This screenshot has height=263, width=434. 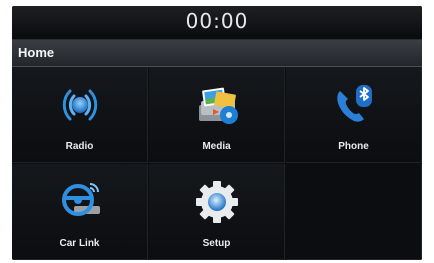 I want to click on menu-item-label: Media, so click(x=216, y=146).